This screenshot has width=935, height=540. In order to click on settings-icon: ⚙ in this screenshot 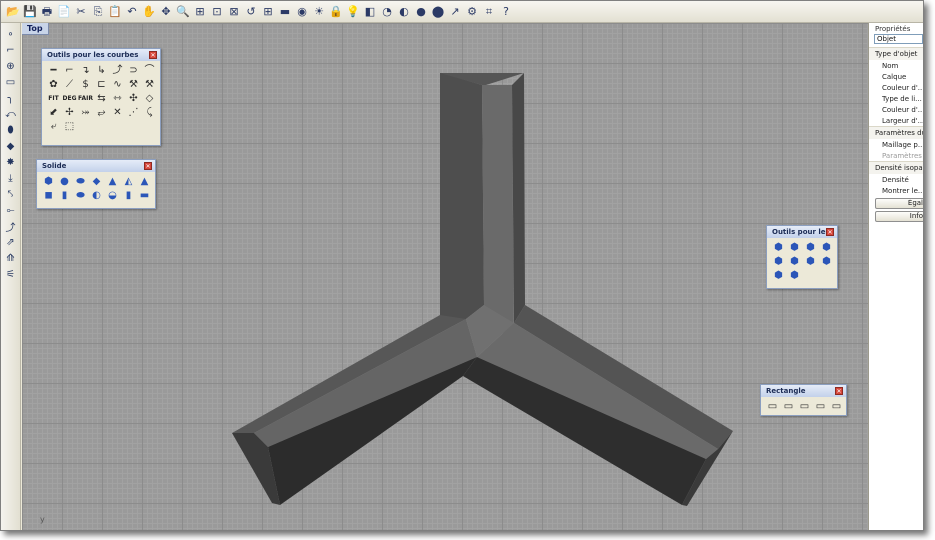, I will do `click(472, 12)`.